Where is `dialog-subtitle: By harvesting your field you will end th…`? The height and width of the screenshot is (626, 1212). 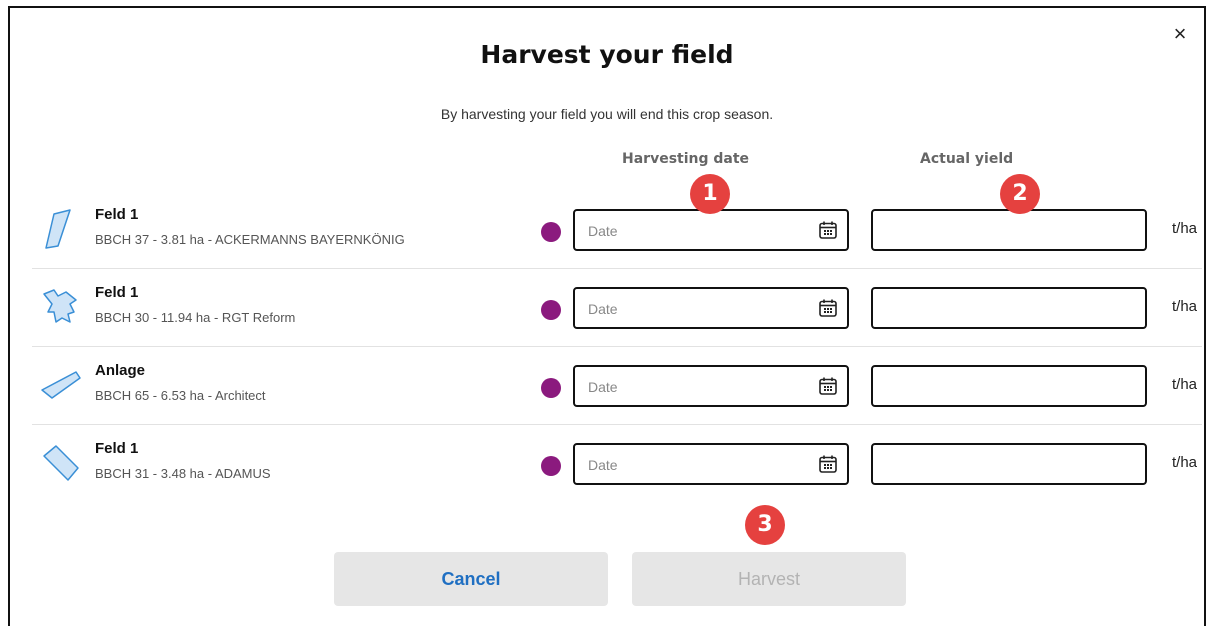
dialog-subtitle: By harvesting your field you will end th… is located at coordinates (607, 114).